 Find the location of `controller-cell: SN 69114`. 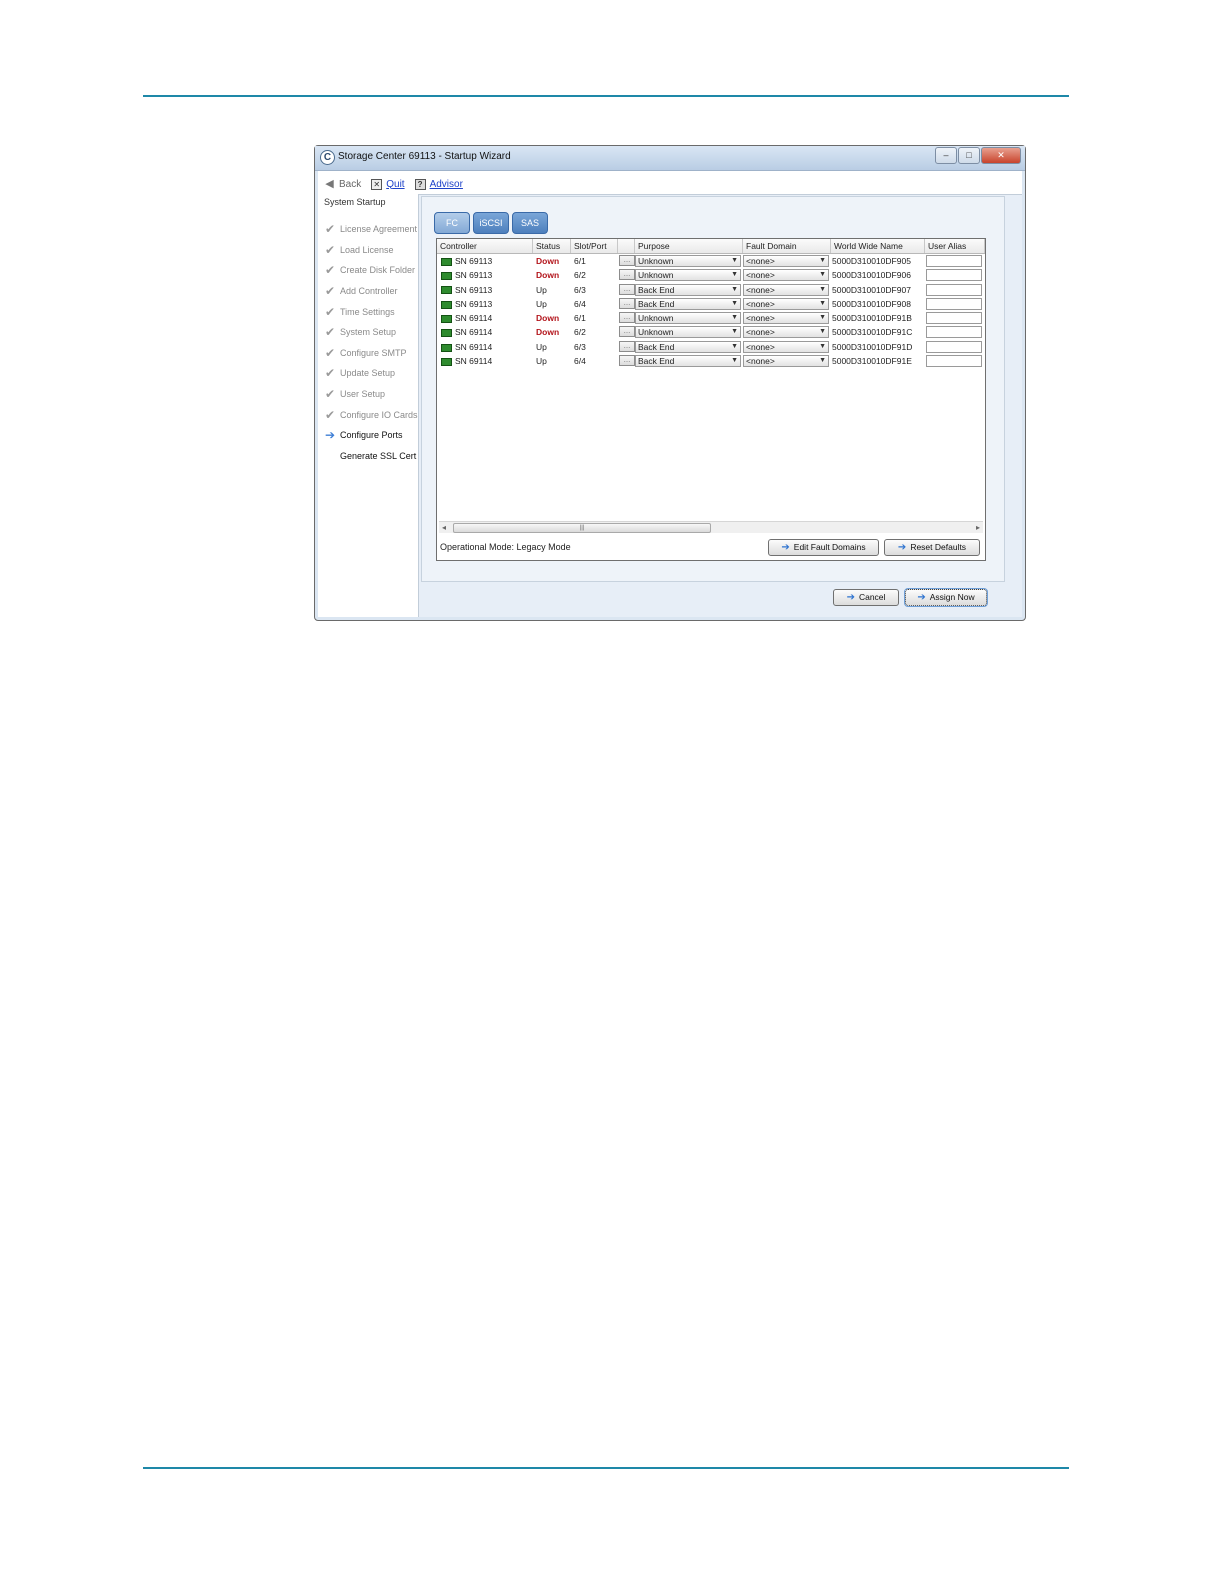

controller-cell: SN 69114 is located at coordinates (466, 318).